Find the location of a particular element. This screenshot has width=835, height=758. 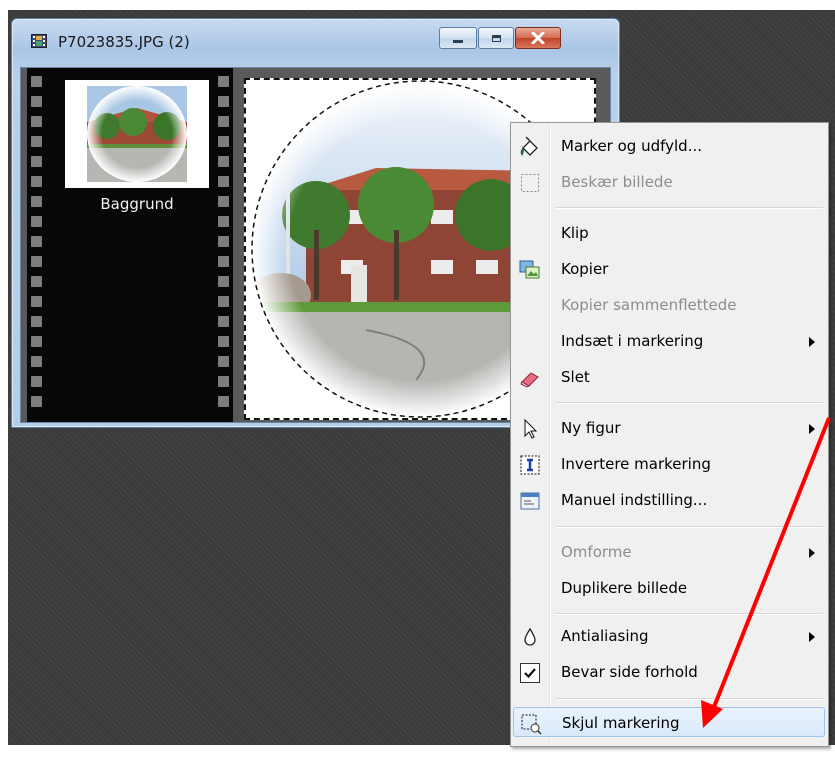

copy-picture-icon is located at coordinates (530, 270).